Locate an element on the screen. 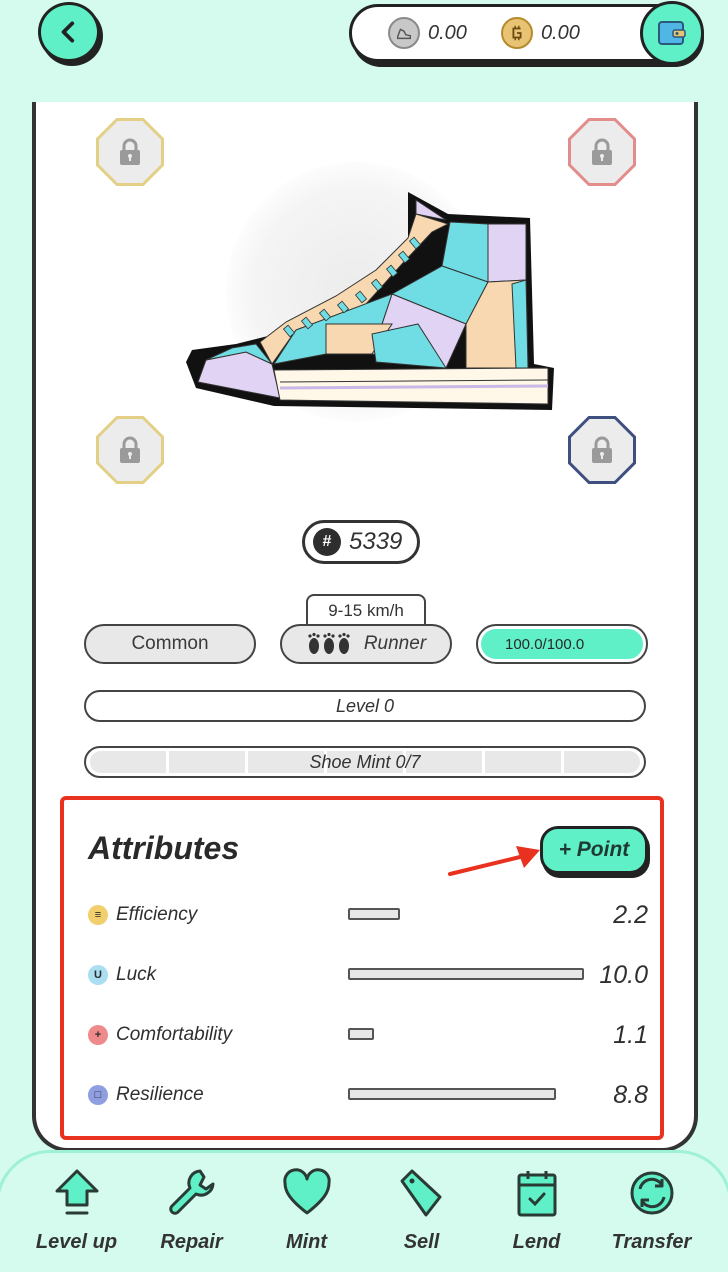 This screenshot has width=728, height=1272. balance-bar: 0.00 0.00 is located at coordinates (526, 33).